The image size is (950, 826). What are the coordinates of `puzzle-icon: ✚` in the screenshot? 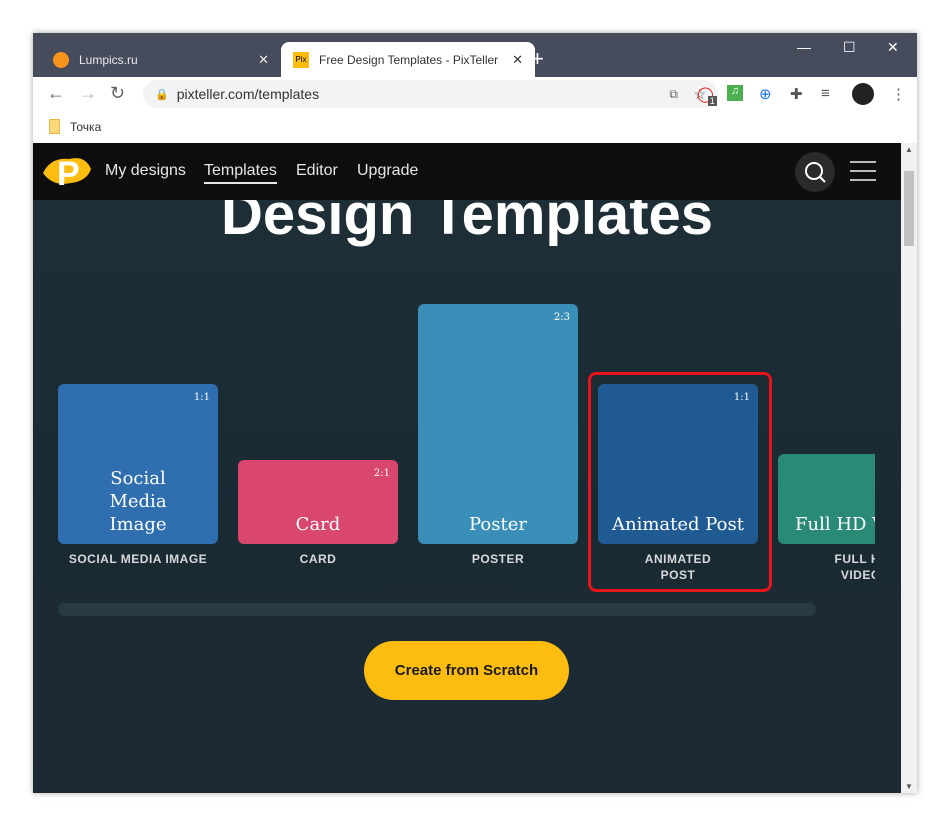 It's located at (796, 94).